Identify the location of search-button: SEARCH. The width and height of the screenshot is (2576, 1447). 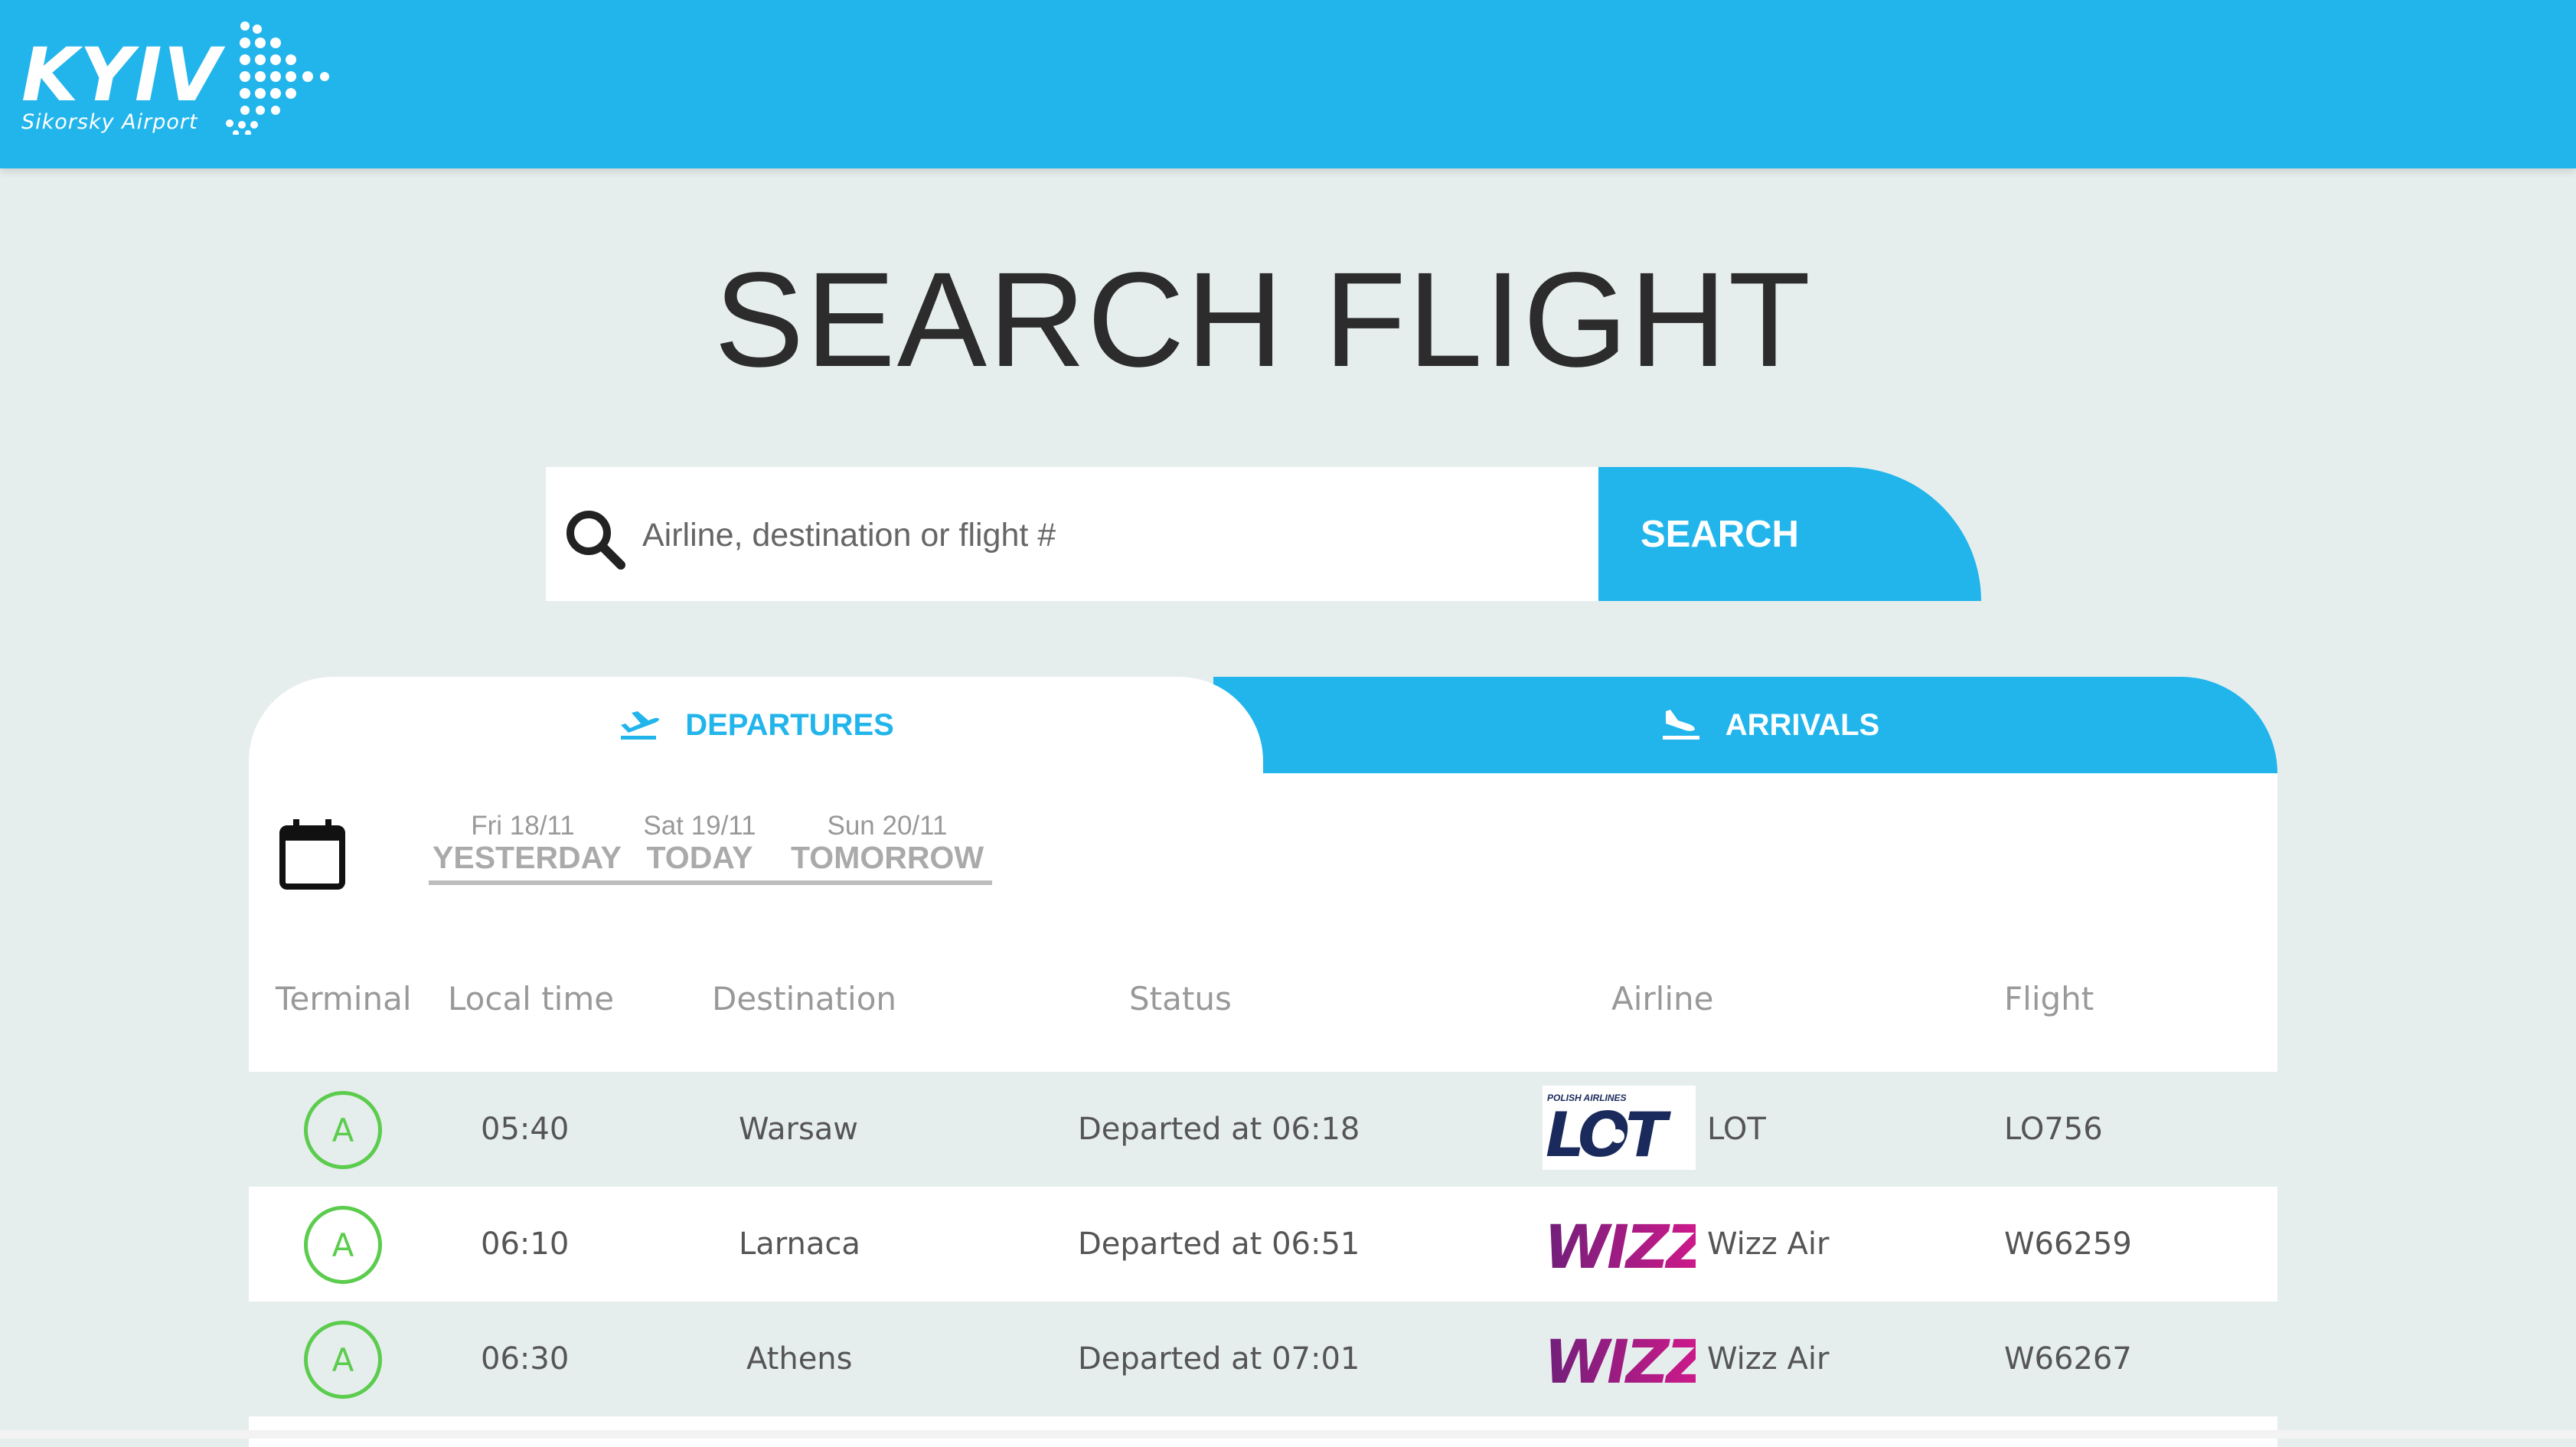
(1789, 534).